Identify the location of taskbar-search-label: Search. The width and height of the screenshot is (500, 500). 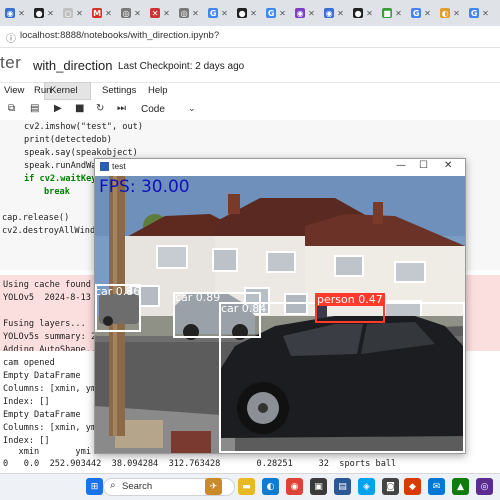
(137, 486).